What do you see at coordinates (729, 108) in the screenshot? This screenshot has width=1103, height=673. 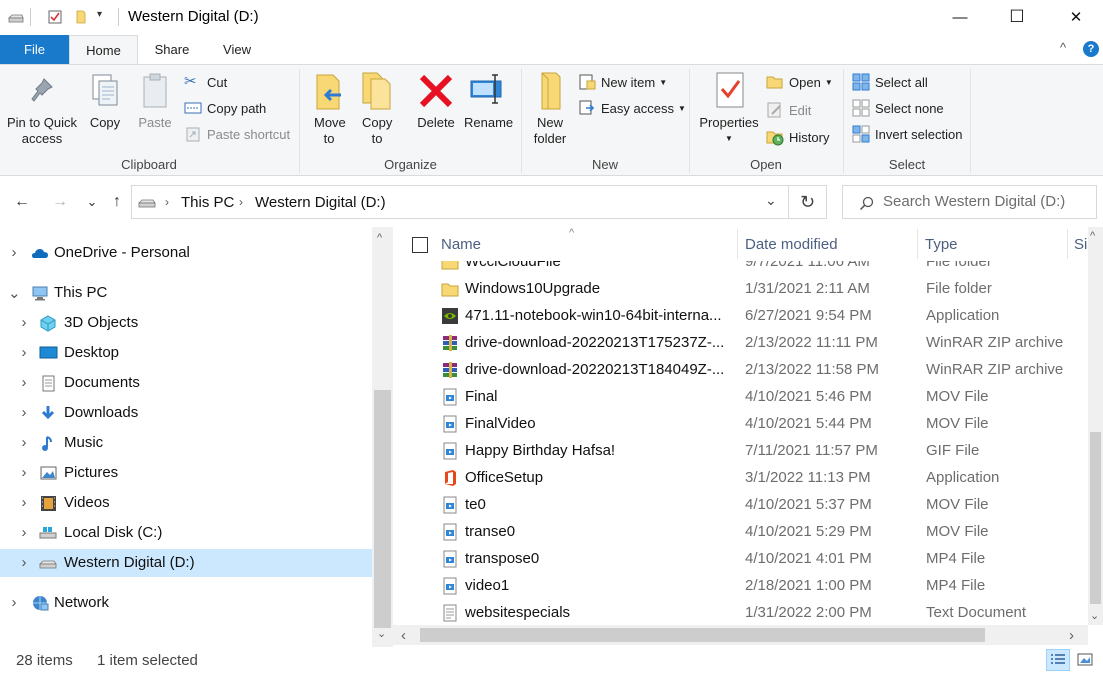 I see `properties-button: Properties ▼` at bounding box center [729, 108].